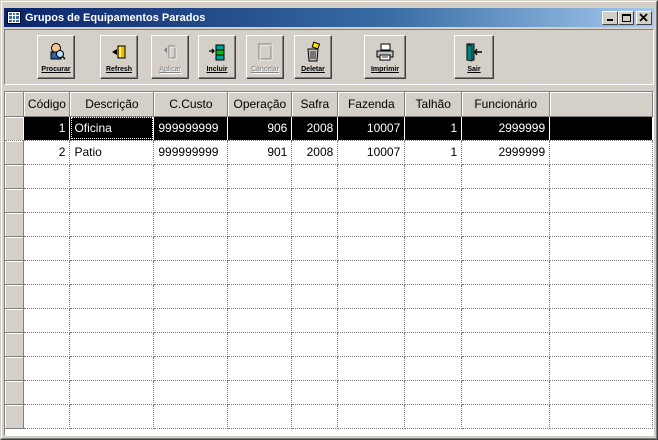 Image resolution: width=658 pixels, height=440 pixels. What do you see at coordinates (47, 104) in the screenshot?
I see `column-header-codigo: Código` at bounding box center [47, 104].